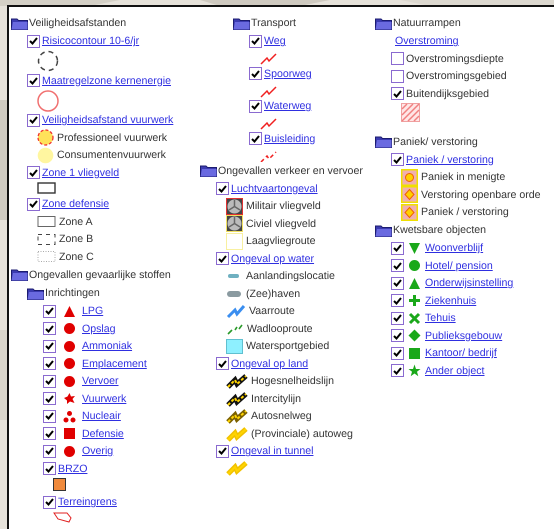 The width and height of the screenshot is (554, 529). I want to click on layer-link: Kantoor/ bedrijf, so click(461, 353).